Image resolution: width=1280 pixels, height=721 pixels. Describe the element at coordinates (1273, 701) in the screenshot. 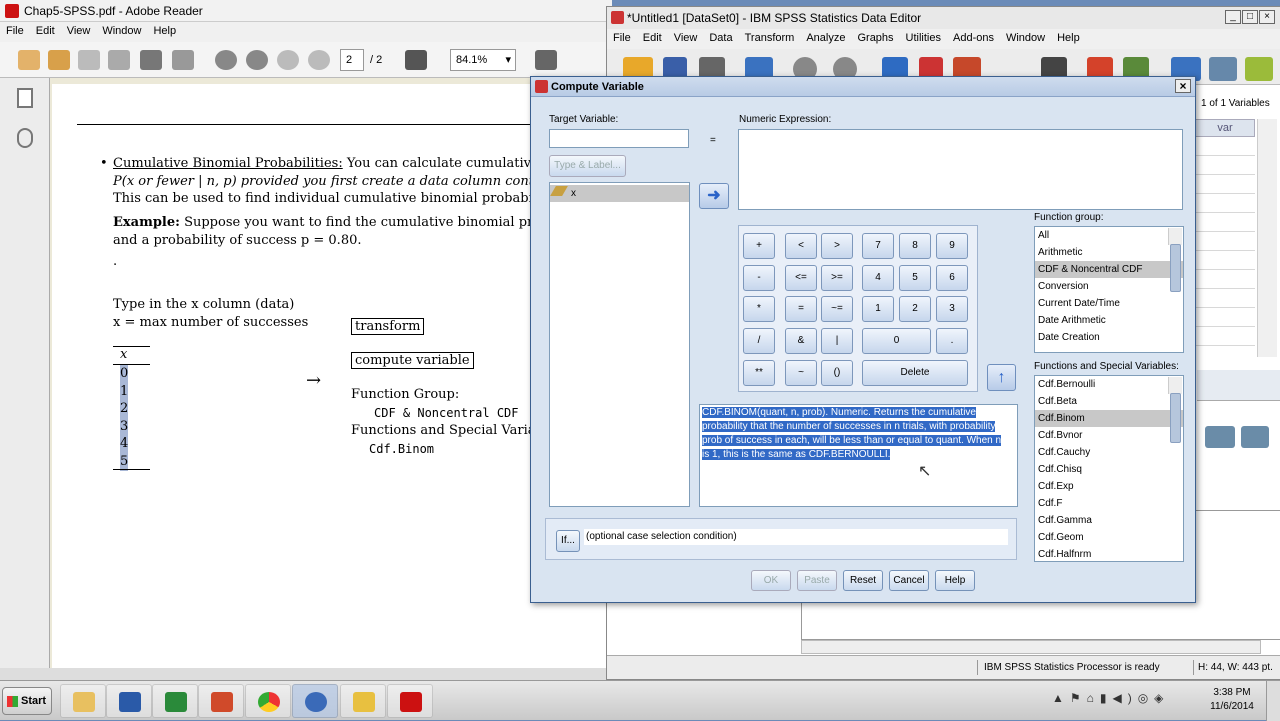

I see `show-desktop-button` at that location.